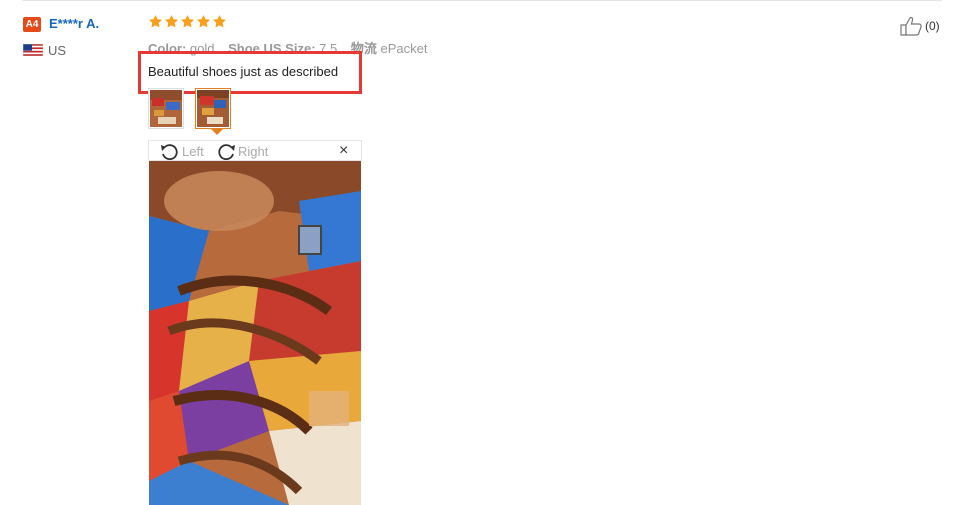  Describe the element at coordinates (169, 152) in the screenshot. I see `rotate-left-icon` at that location.